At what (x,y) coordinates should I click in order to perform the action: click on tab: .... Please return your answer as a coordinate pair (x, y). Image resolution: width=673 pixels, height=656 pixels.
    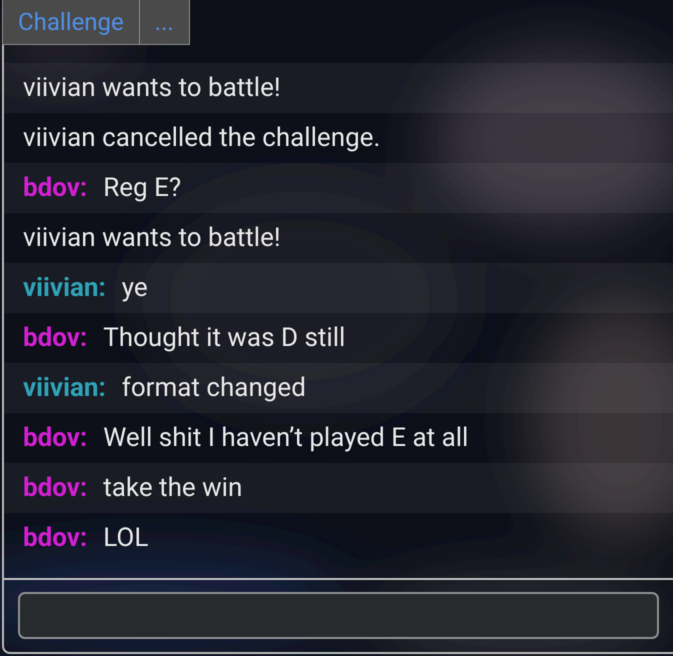
    Looking at the image, I should click on (164, 22).